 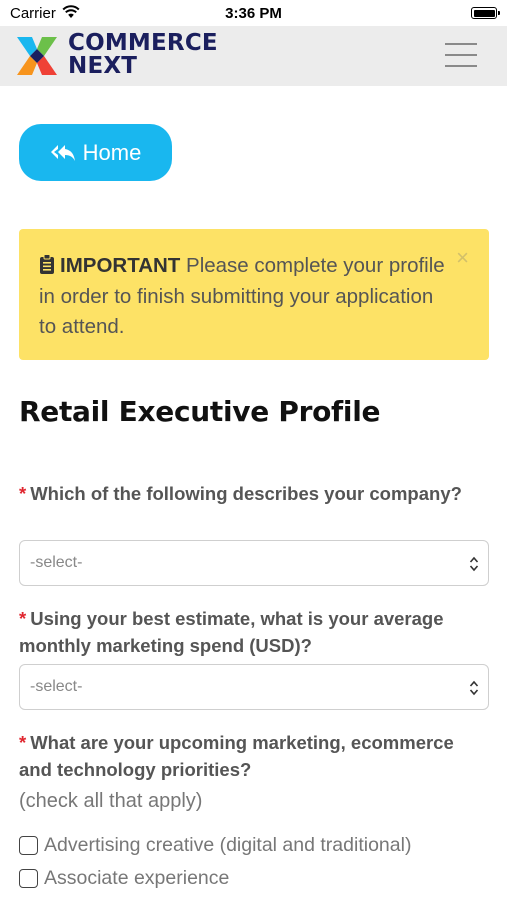 I want to click on site-header: COMMERCE NEXT, so click(x=253, y=56).